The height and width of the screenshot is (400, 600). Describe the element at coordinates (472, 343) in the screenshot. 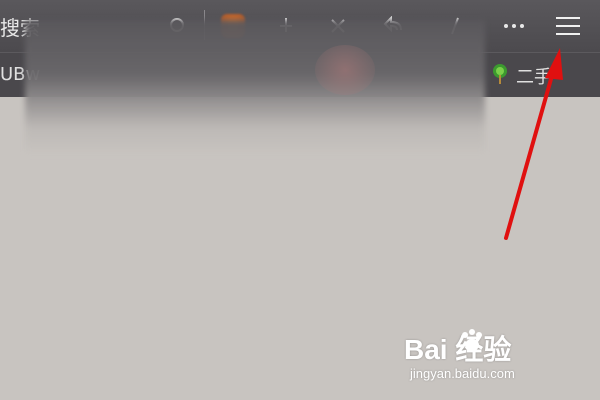

I see `paw-icon` at that location.